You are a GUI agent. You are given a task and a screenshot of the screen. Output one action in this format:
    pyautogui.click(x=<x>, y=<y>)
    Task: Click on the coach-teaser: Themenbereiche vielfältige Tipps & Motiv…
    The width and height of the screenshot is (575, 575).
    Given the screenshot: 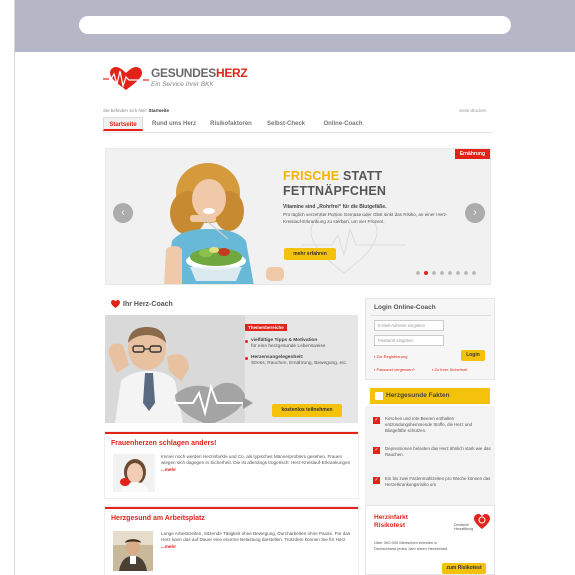 What is the action you would take?
    pyautogui.click(x=231, y=369)
    